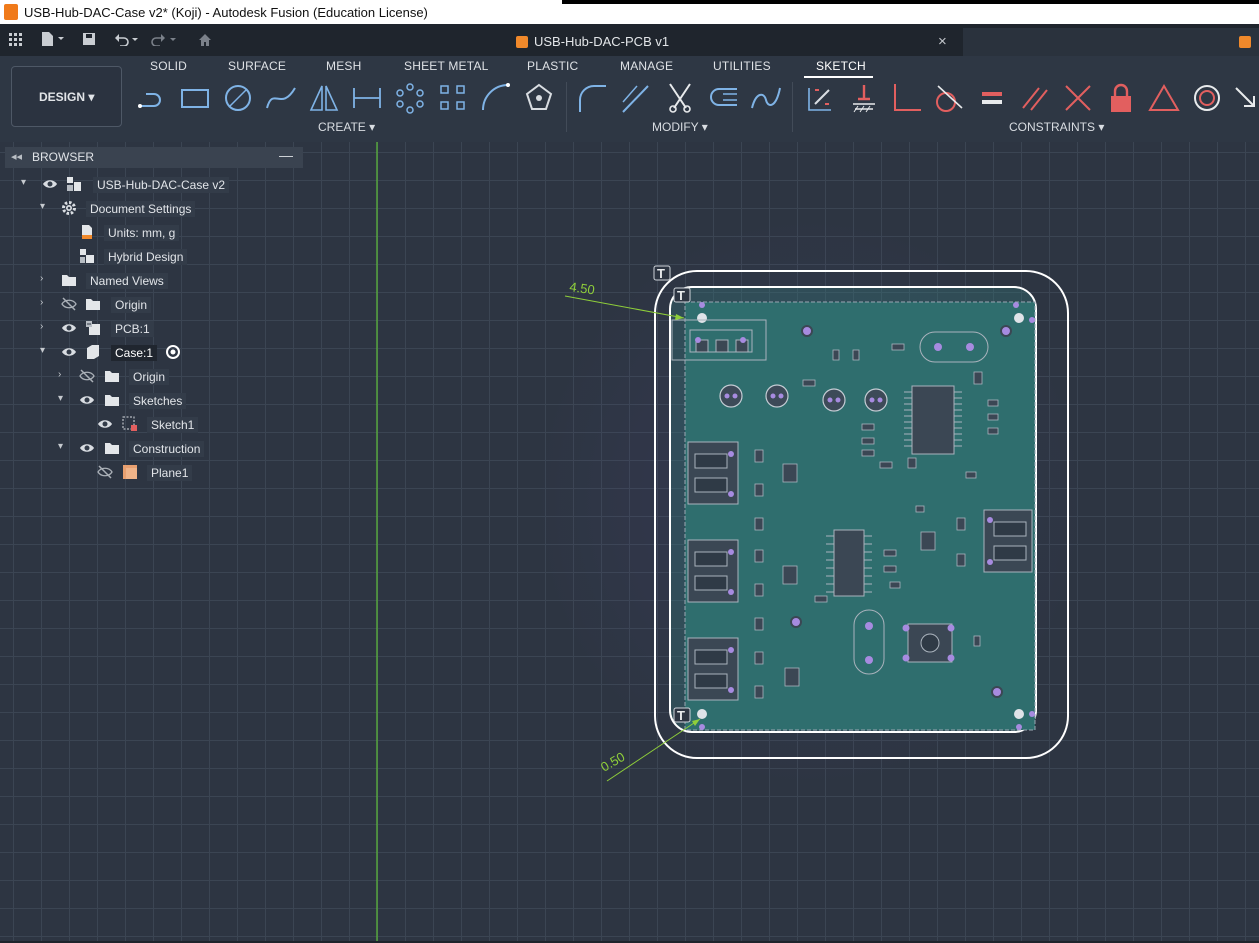  I want to click on tab-plastic: PLASTIC, so click(552, 66).